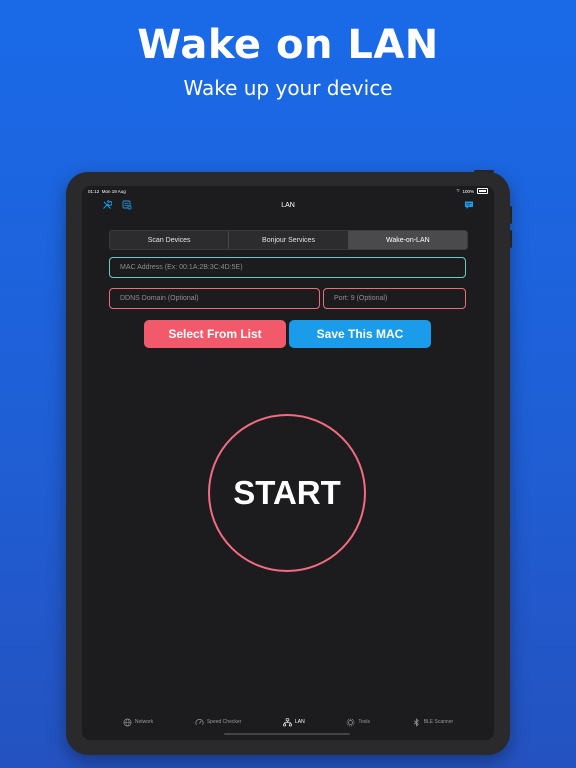 This screenshot has width=576, height=768. I want to click on lan-icon, so click(287, 721).